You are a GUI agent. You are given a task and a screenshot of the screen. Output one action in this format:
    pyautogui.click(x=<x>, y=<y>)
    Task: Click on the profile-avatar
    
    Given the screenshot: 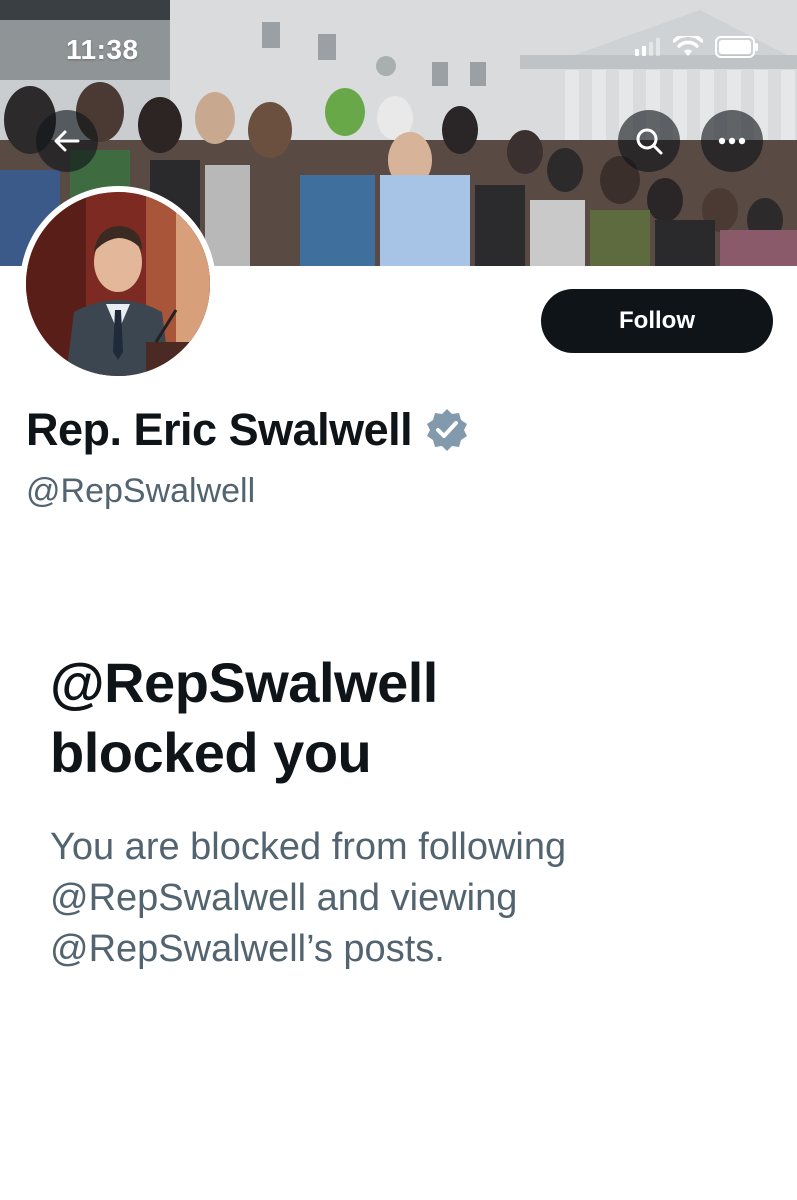 What is the action you would take?
    pyautogui.click(x=118, y=284)
    